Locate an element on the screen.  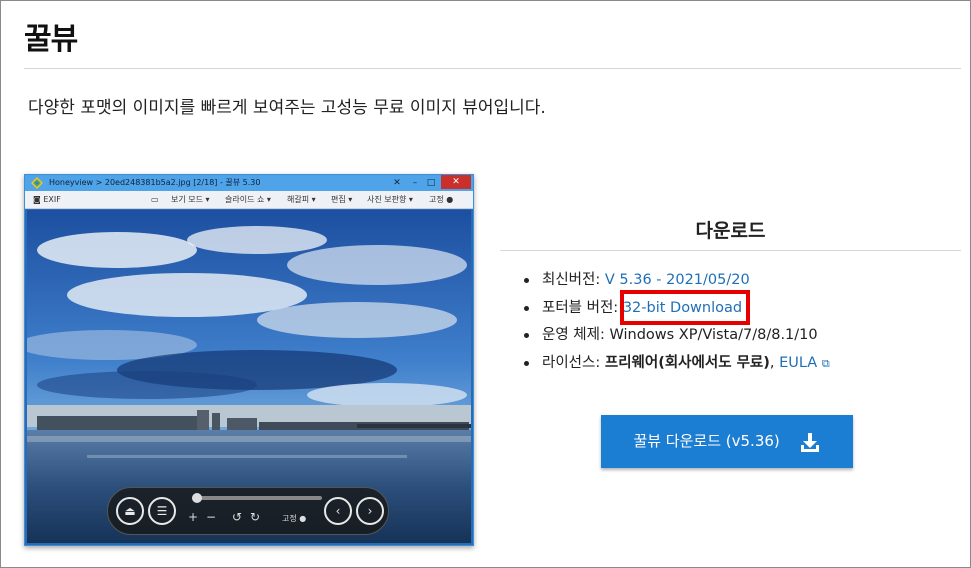
toolbar-item: 편집 ▾ is located at coordinates (342, 199).